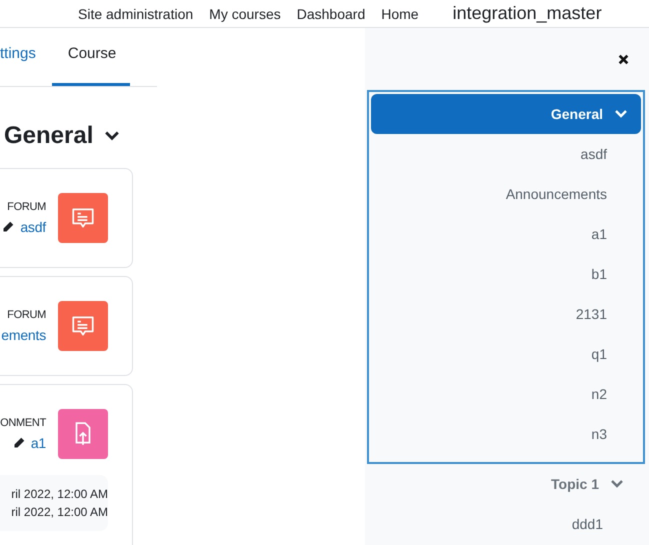 Image resolution: width=649 pixels, height=545 pixels. I want to click on chevron-icon, so click(112, 136).